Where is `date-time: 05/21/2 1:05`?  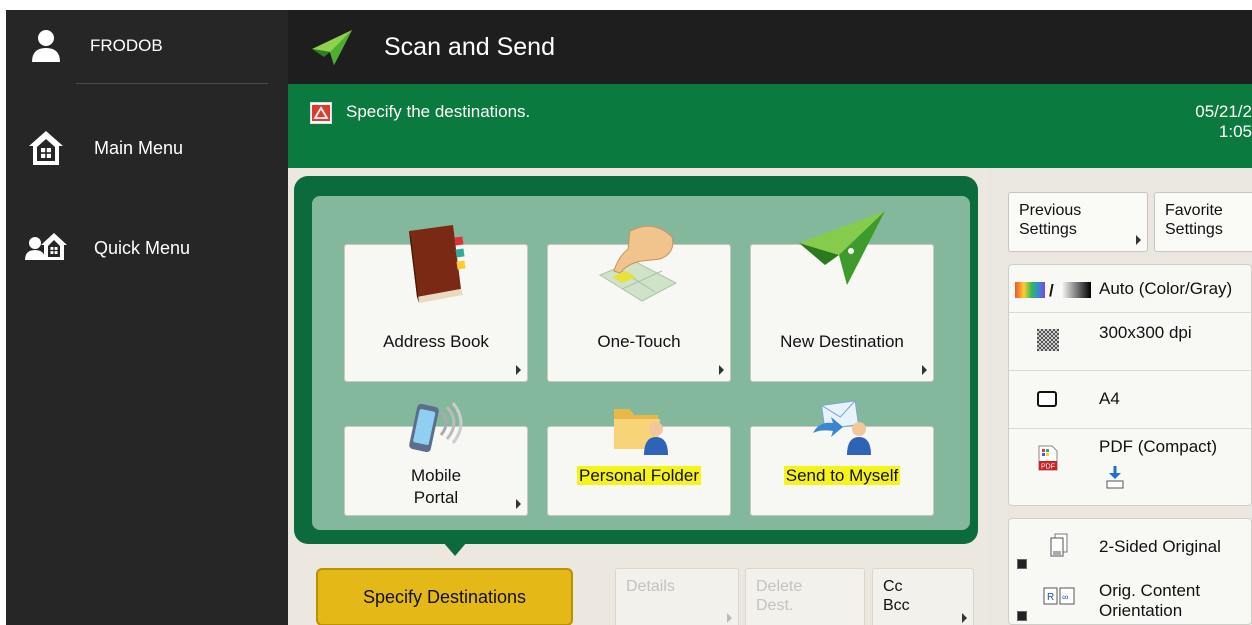 date-time: 05/21/2 1:05 is located at coordinates (1223, 122).